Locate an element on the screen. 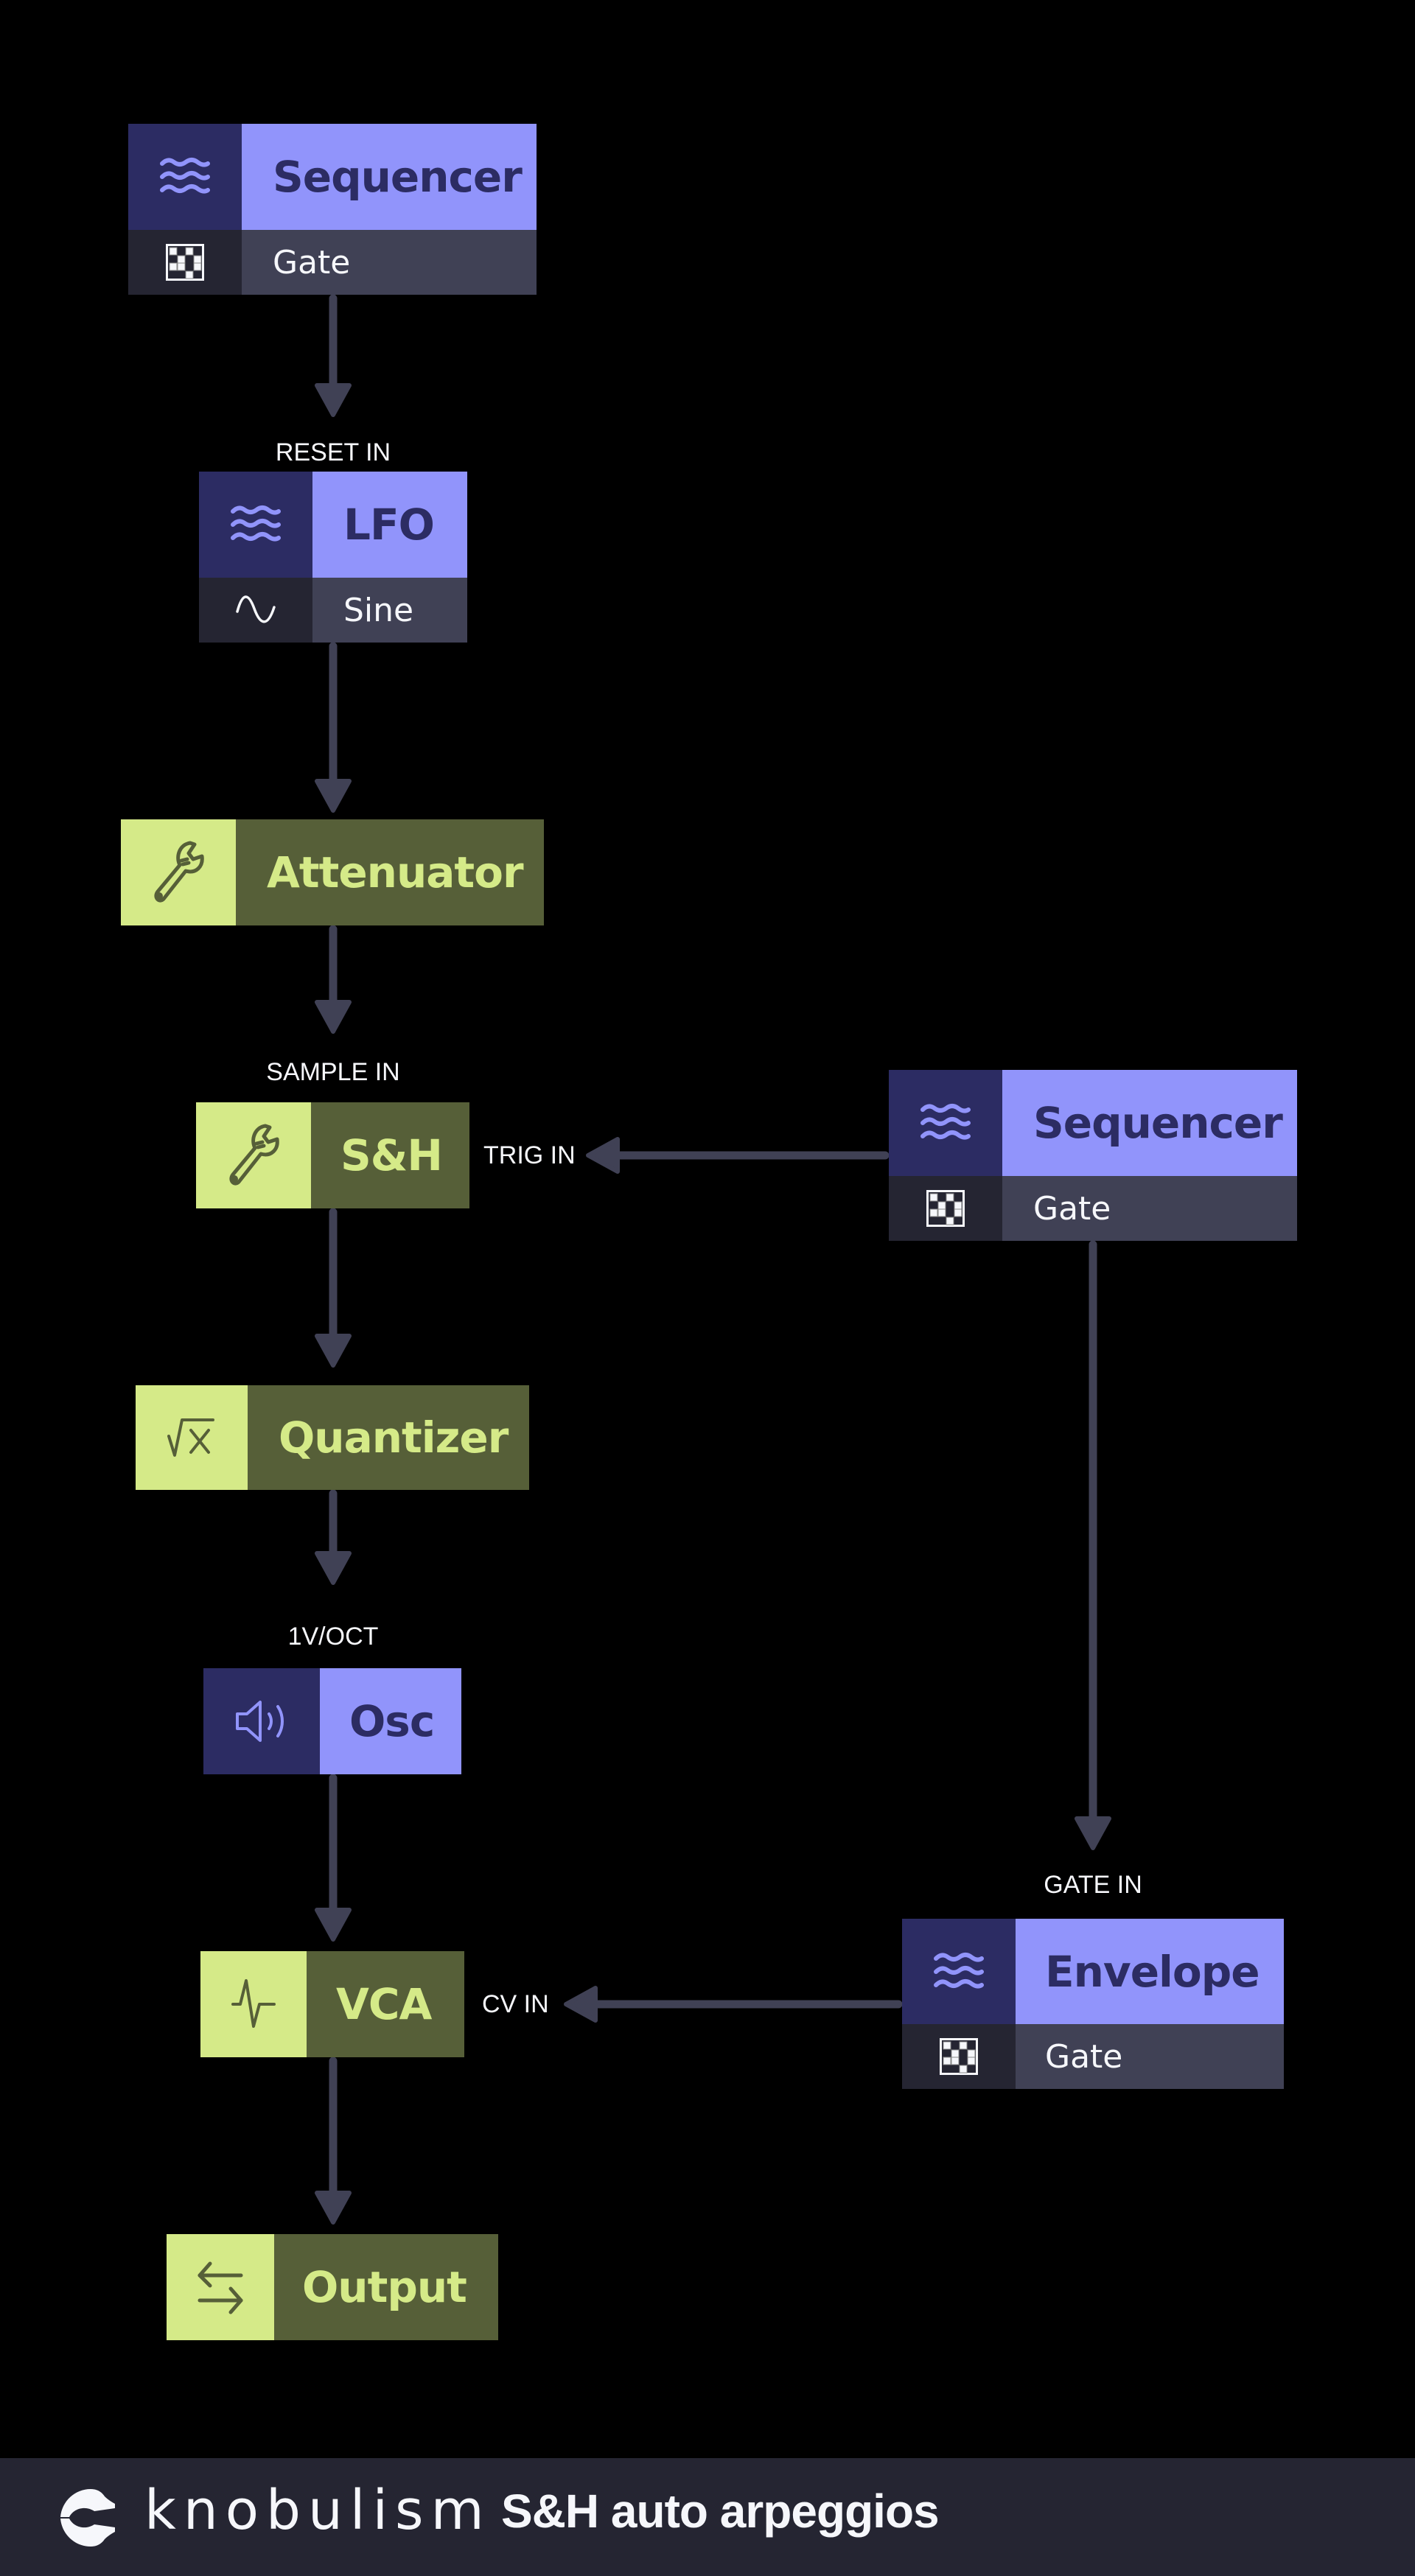 The height and width of the screenshot is (2576, 1415). square-root-icon is located at coordinates (192, 1437).